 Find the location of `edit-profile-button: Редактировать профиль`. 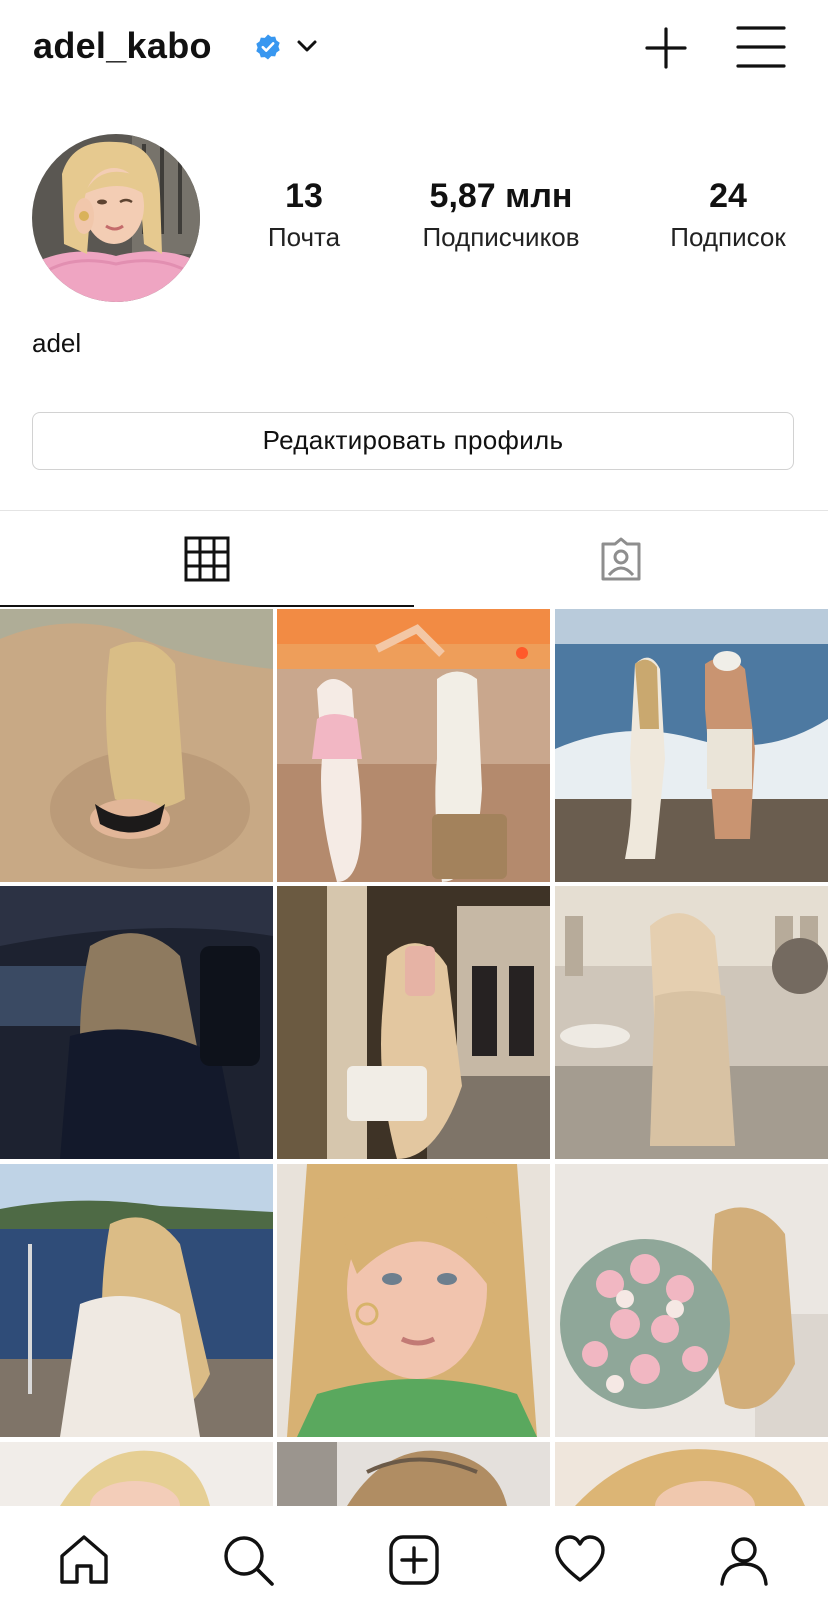

edit-profile-button: Редактировать профиль is located at coordinates (413, 441).